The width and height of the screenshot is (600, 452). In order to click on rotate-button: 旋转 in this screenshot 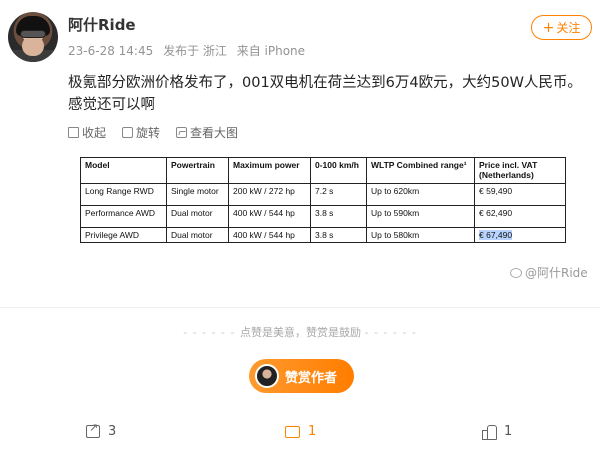, I will do `click(141, 132)`.